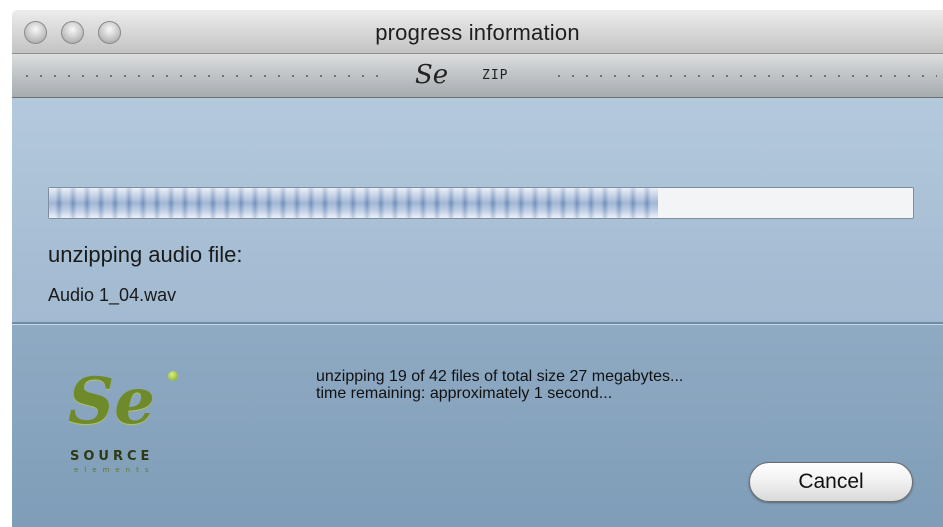  I want to click on source-elements-logo: Se SOURCE elements, so click(133, 422).